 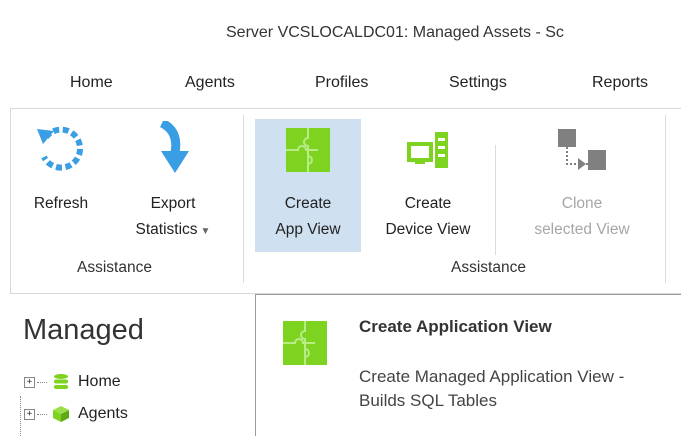 I want to click on tree-guide-line, so click(x=20, y=416).